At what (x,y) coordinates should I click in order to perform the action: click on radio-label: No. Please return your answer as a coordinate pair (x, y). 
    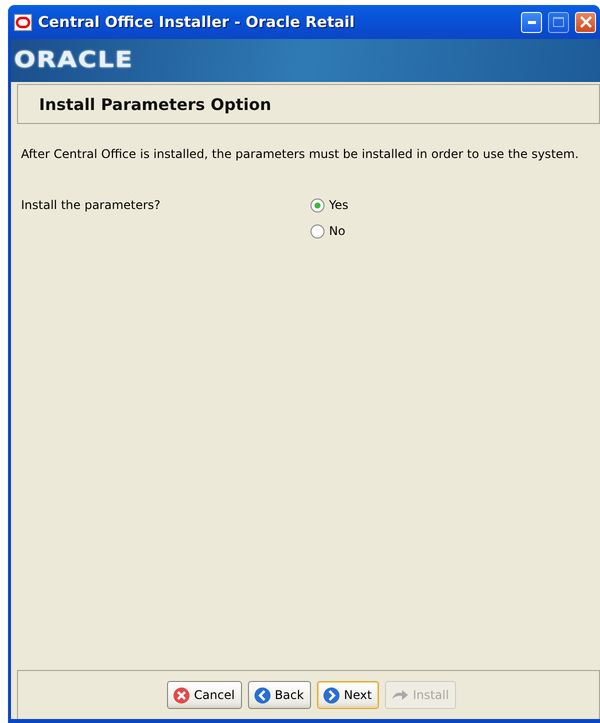
    Looking at the image, I should click on (337, 231).